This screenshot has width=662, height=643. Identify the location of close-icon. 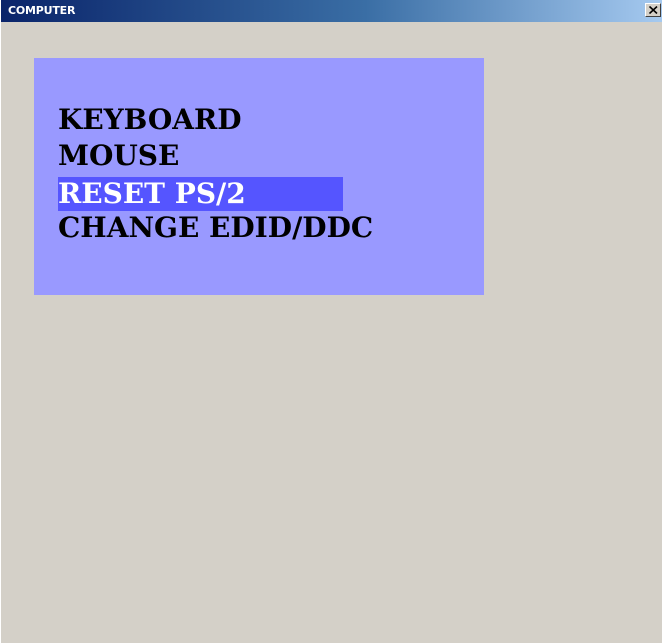
(653, 10).